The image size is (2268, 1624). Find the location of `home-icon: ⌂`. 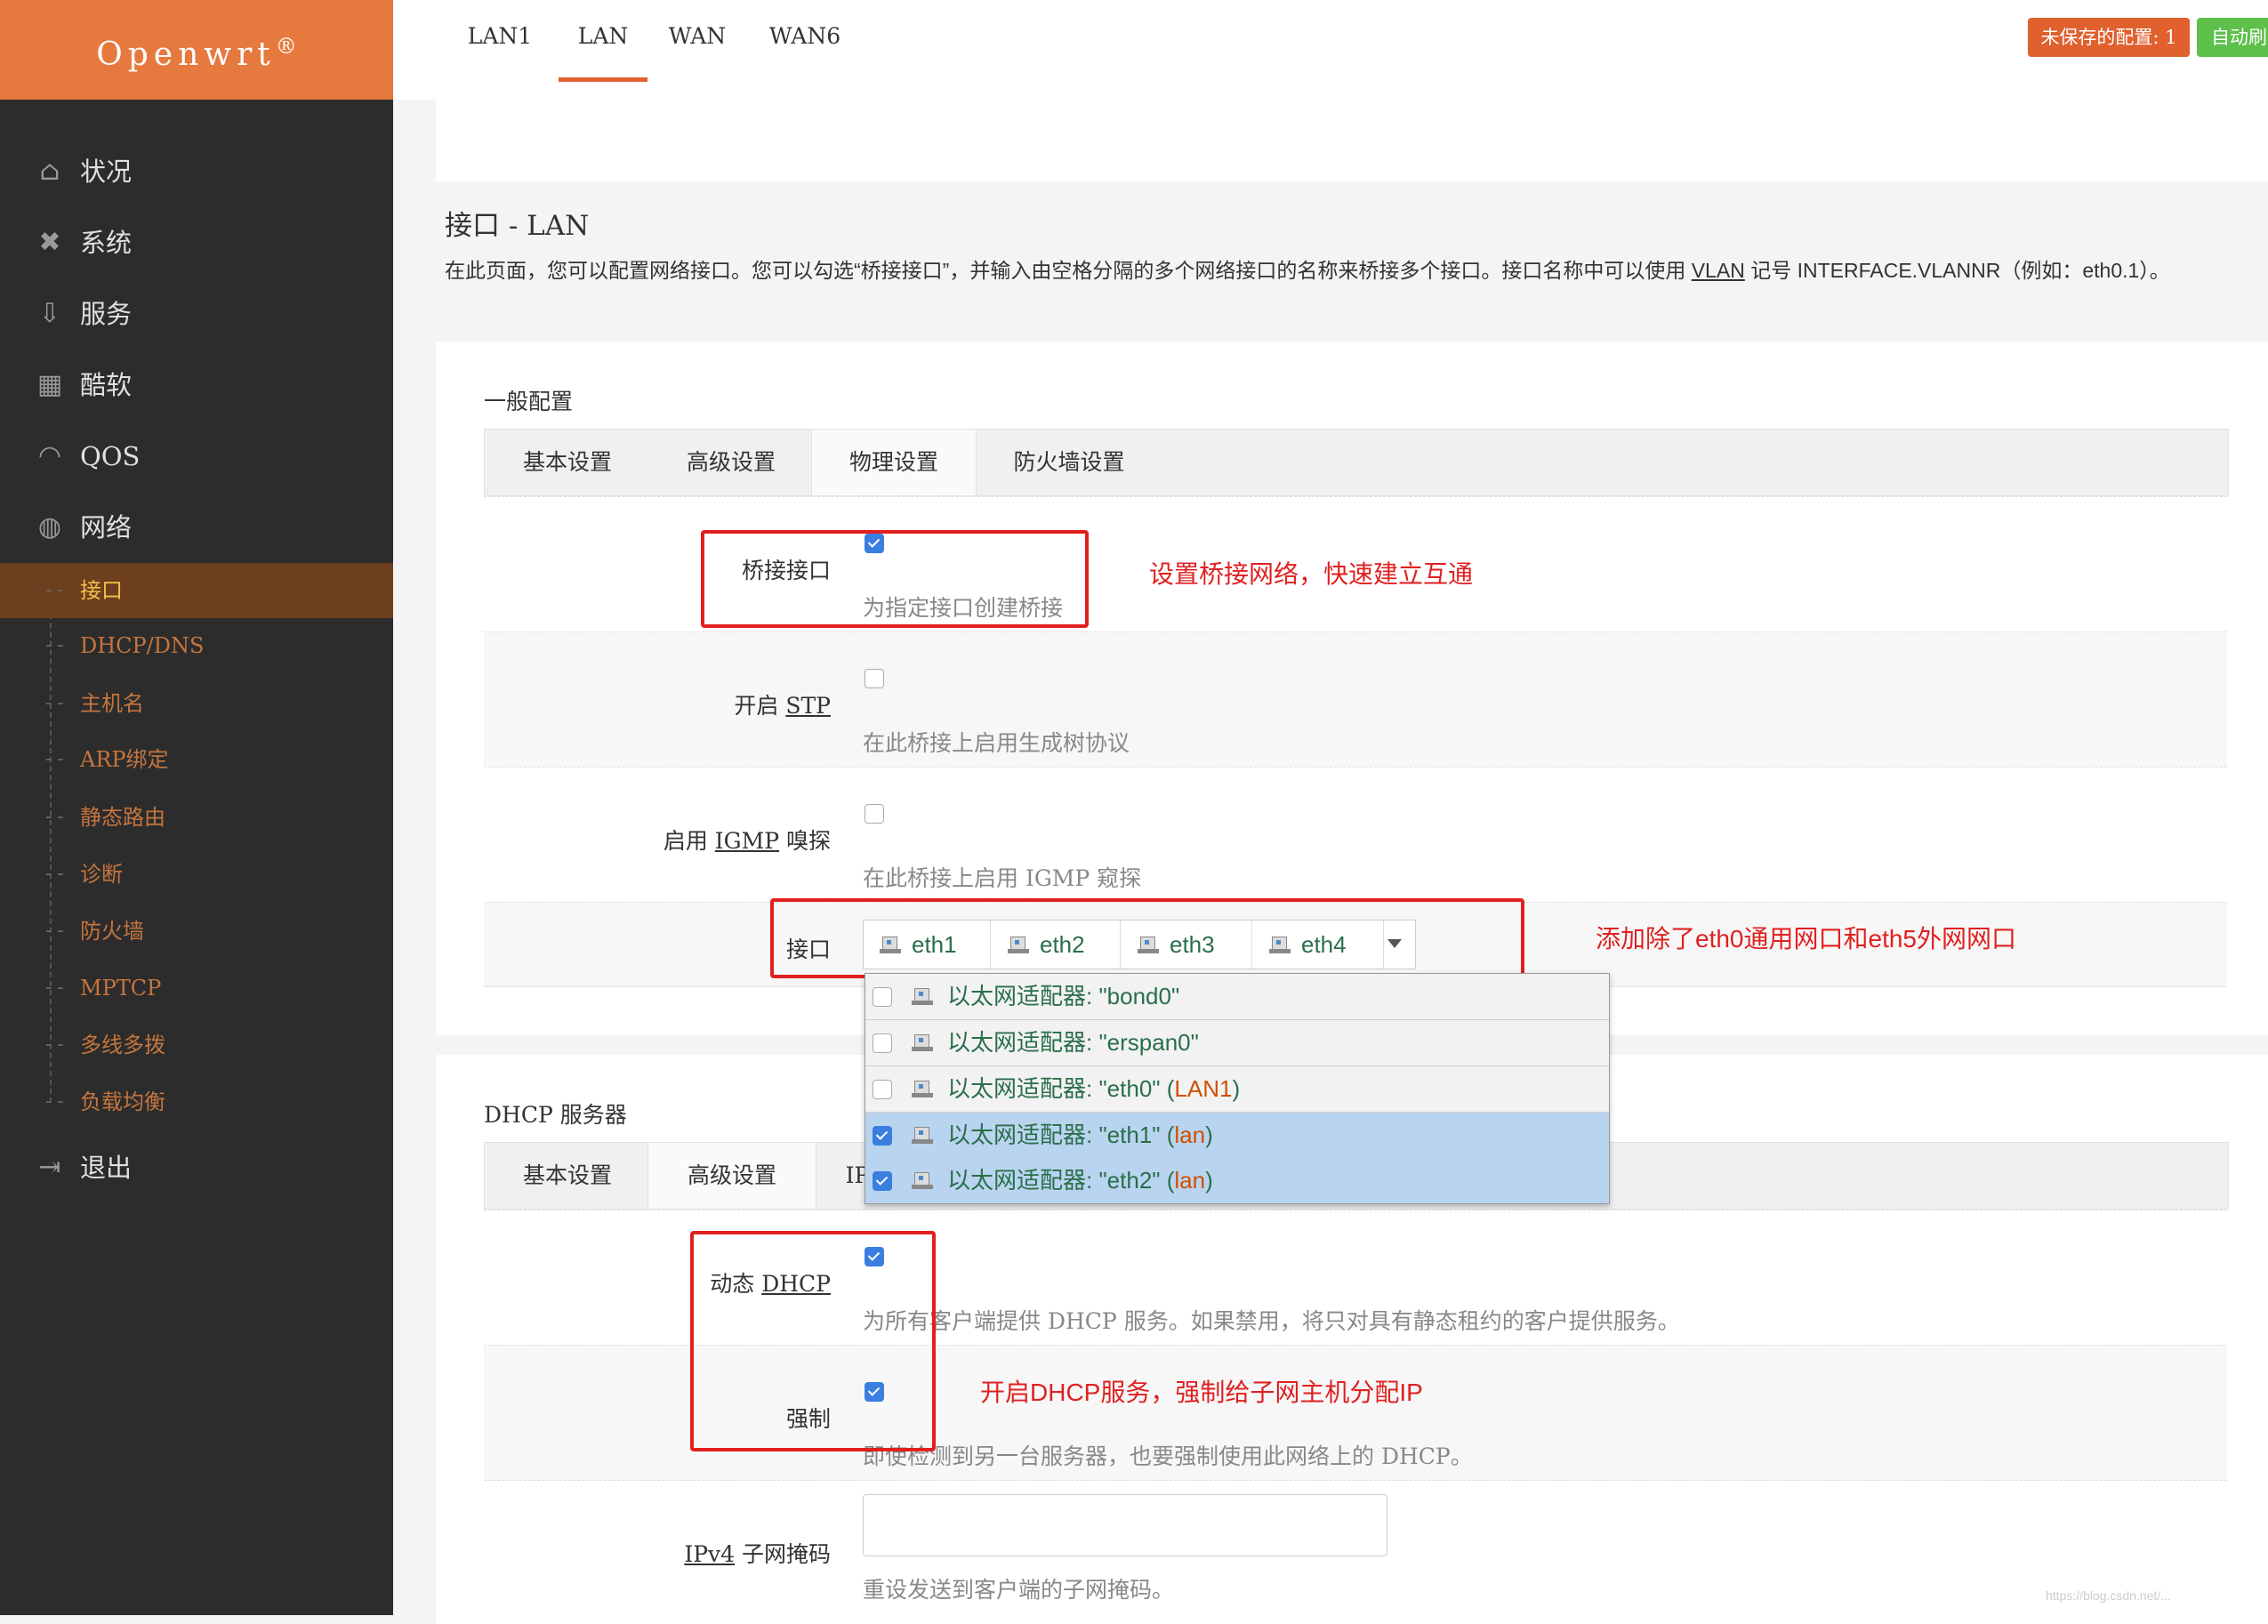

home-icon: ⌂ is located at coordinates (49, 171).